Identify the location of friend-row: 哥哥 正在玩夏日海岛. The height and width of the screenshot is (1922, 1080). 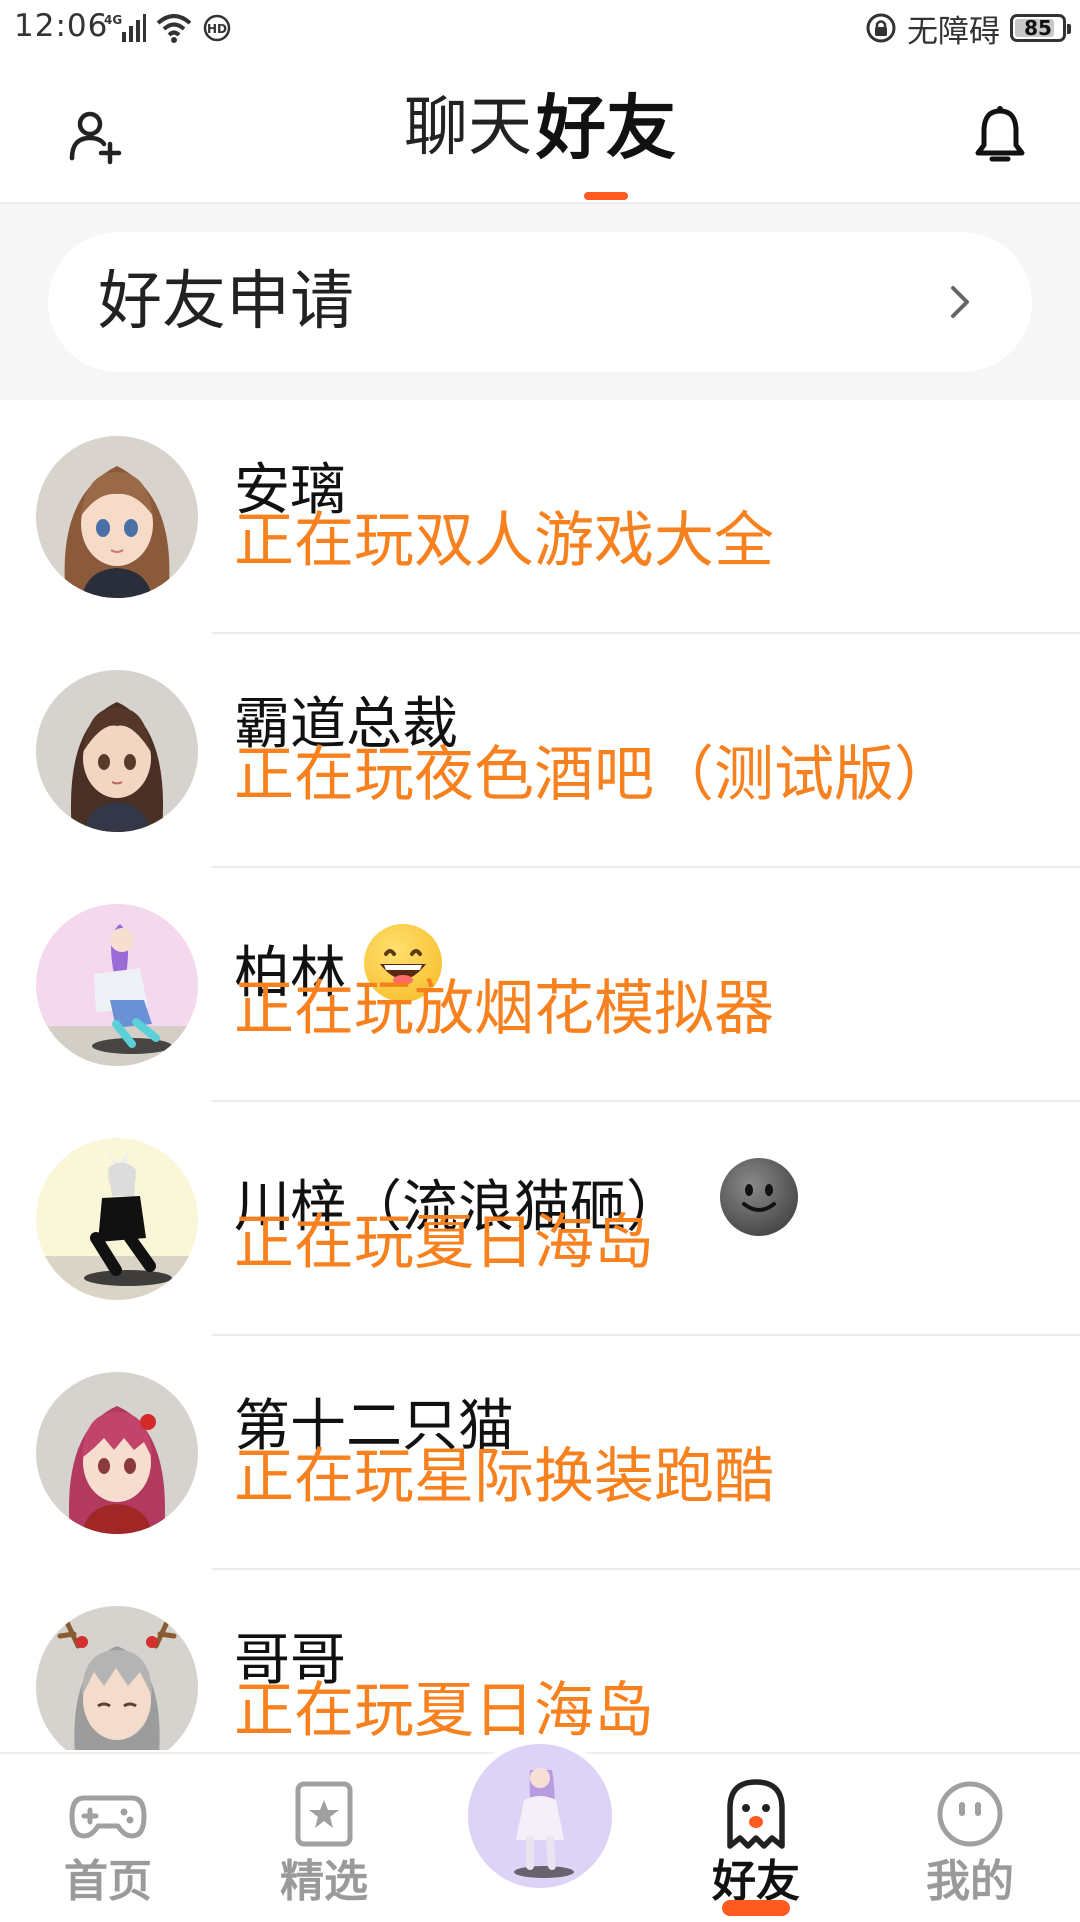
(540, 1660).